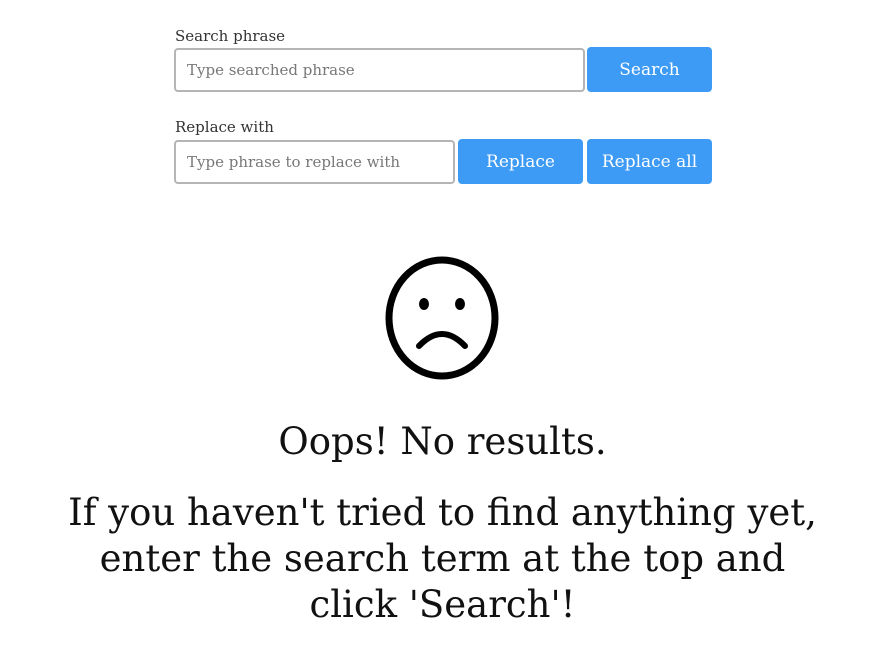 The width and height of the screenshot is (885, 647). Describe the element at coordinates (224, 127) in the screenshot. I see `replace-with-label: Replace with` at that location.